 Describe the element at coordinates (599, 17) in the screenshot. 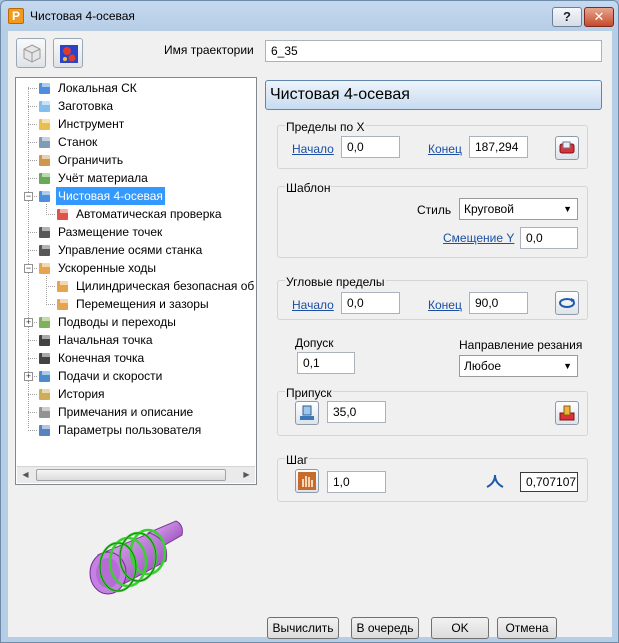

I see `close-button: ✕` at that location.